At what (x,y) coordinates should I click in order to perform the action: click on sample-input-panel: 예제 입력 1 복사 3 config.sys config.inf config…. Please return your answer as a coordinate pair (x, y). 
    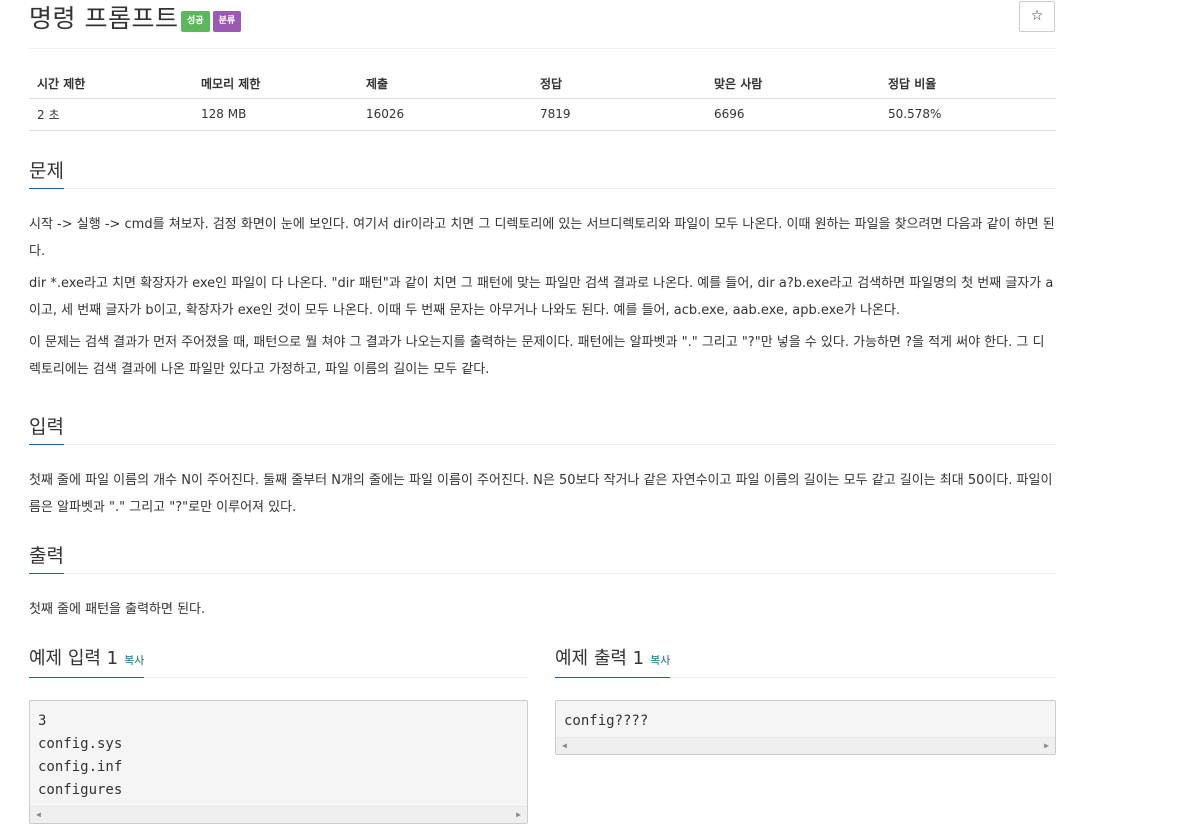
    Looking at the image, I should click on (278, 732).